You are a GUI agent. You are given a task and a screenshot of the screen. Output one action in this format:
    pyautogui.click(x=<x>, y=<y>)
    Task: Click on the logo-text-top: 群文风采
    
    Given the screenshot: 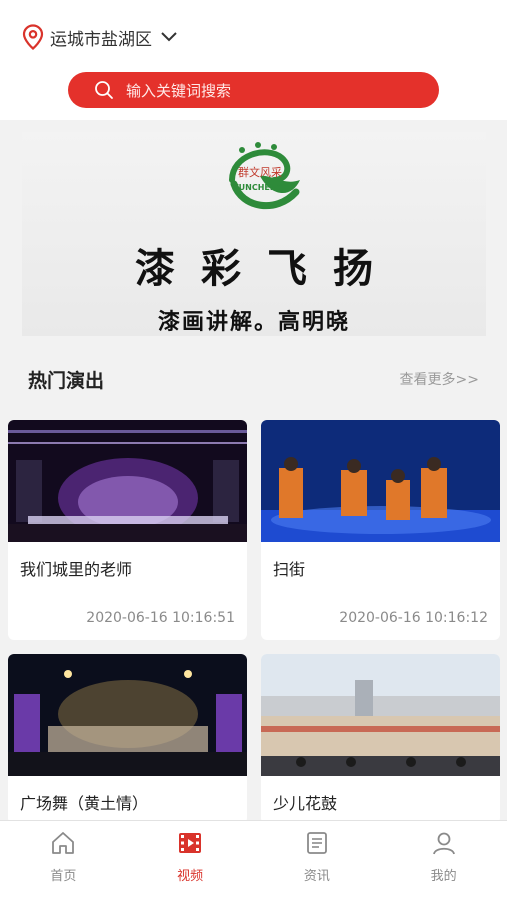 What is the action you would take?
    pyautogui.click(x=260, y=172)
    